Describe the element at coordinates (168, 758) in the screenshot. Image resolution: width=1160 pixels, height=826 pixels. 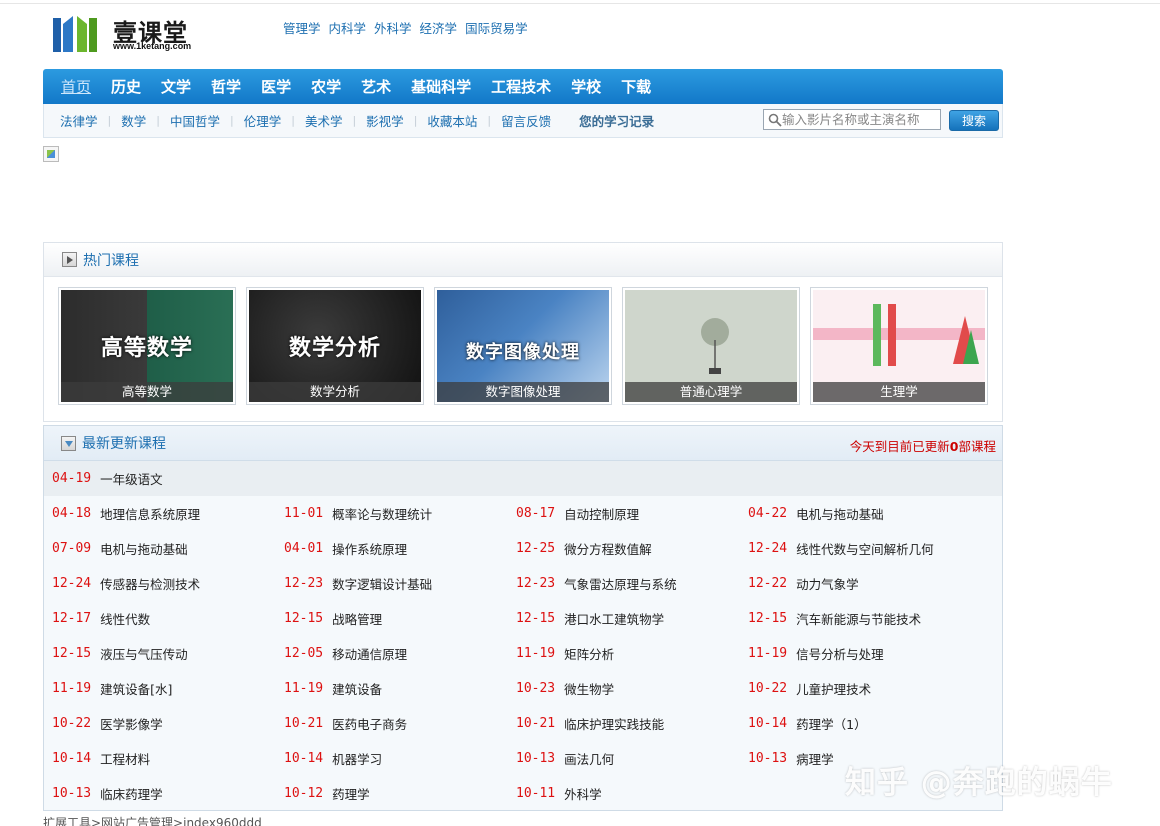
I see `list-item: 10-14 工程材料` at that location.